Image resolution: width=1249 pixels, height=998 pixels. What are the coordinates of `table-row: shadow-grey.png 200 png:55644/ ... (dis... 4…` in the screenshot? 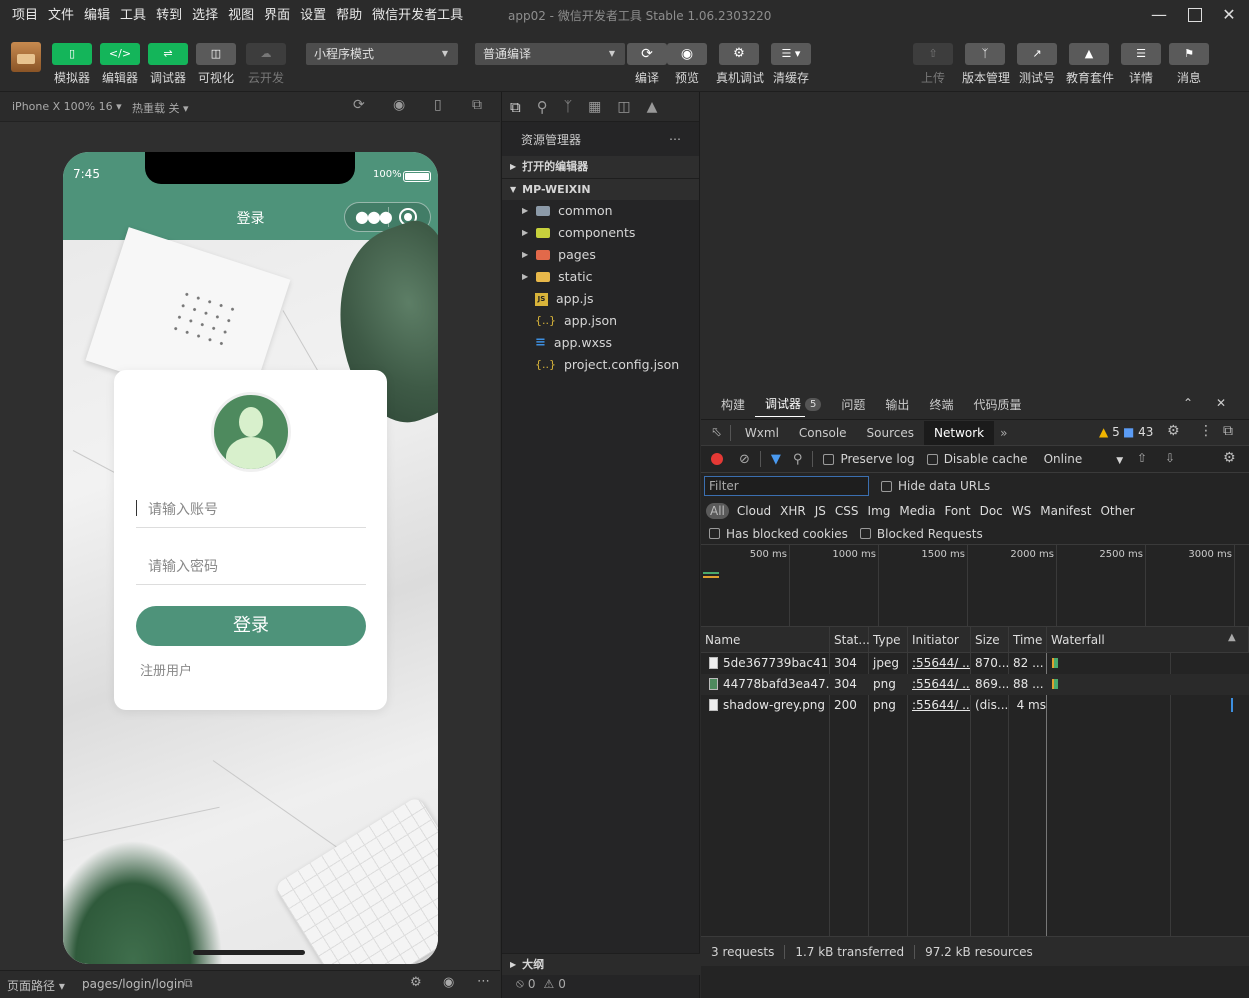 It's located at (975, 705).